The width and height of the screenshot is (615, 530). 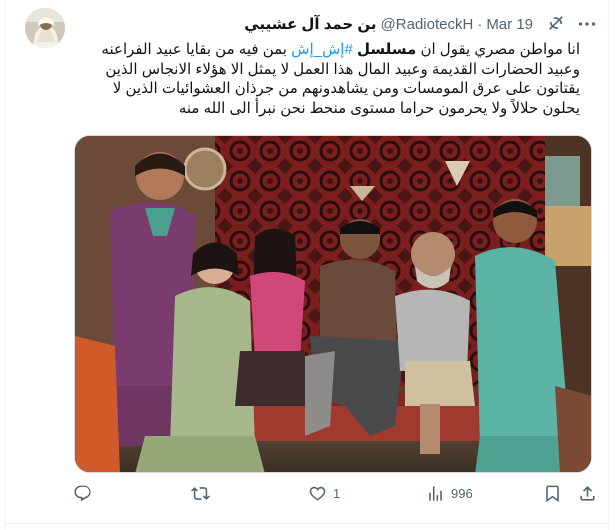 I want to click on reply-icon, so click(x=82, y=493).